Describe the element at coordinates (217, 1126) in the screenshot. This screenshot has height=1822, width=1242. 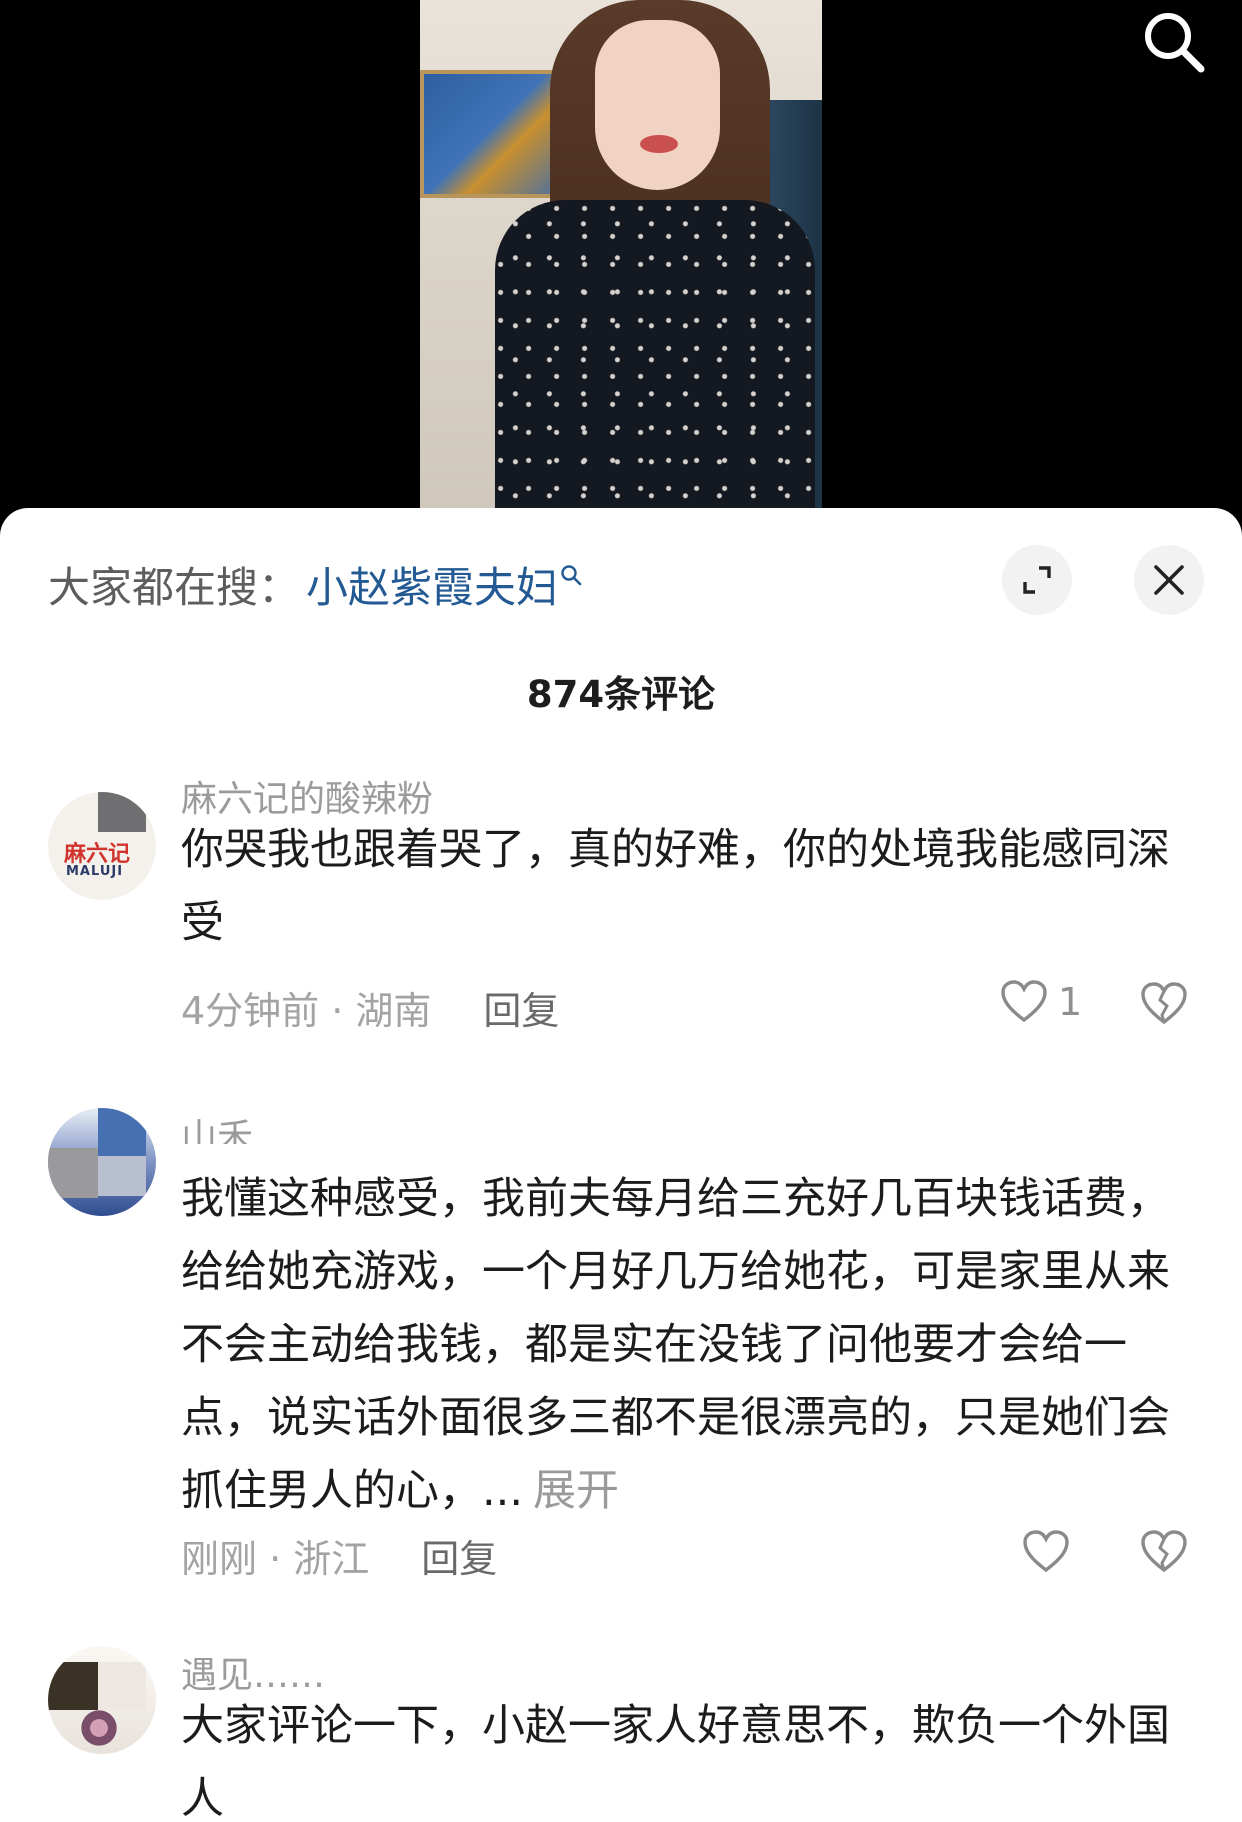
I see `comment-username: 山禾` at that location.